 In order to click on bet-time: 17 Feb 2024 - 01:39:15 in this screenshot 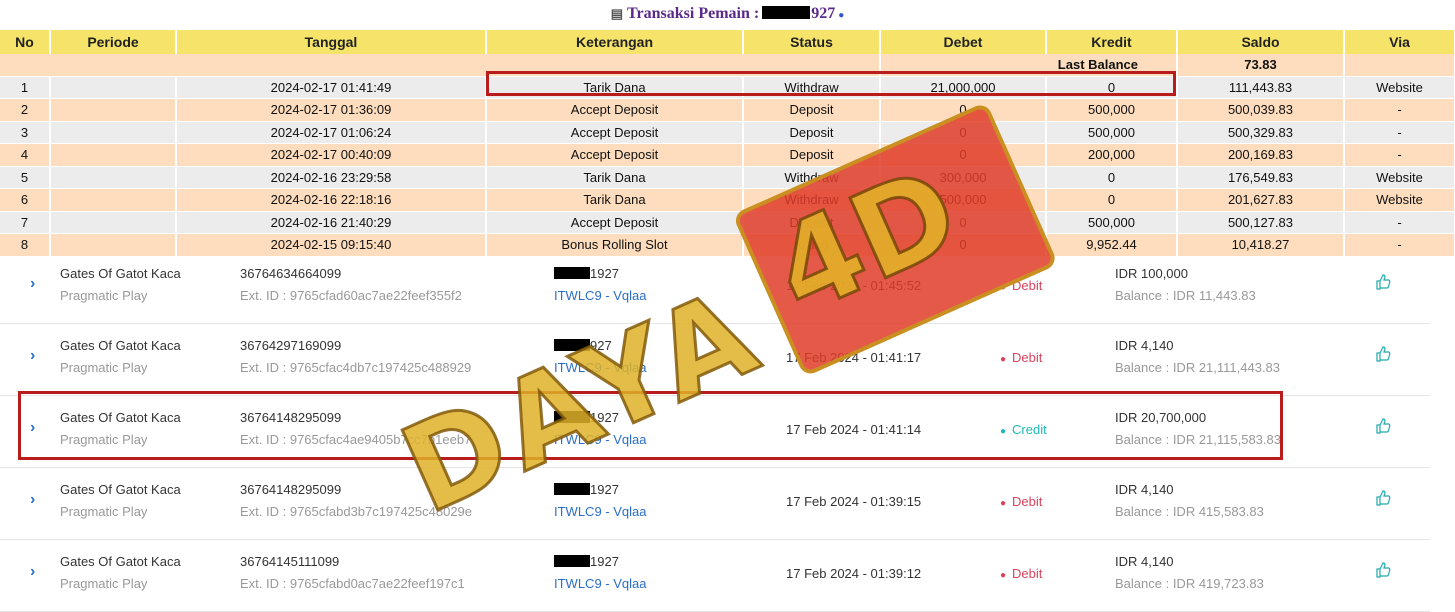, I will do `click(854, 501)`.